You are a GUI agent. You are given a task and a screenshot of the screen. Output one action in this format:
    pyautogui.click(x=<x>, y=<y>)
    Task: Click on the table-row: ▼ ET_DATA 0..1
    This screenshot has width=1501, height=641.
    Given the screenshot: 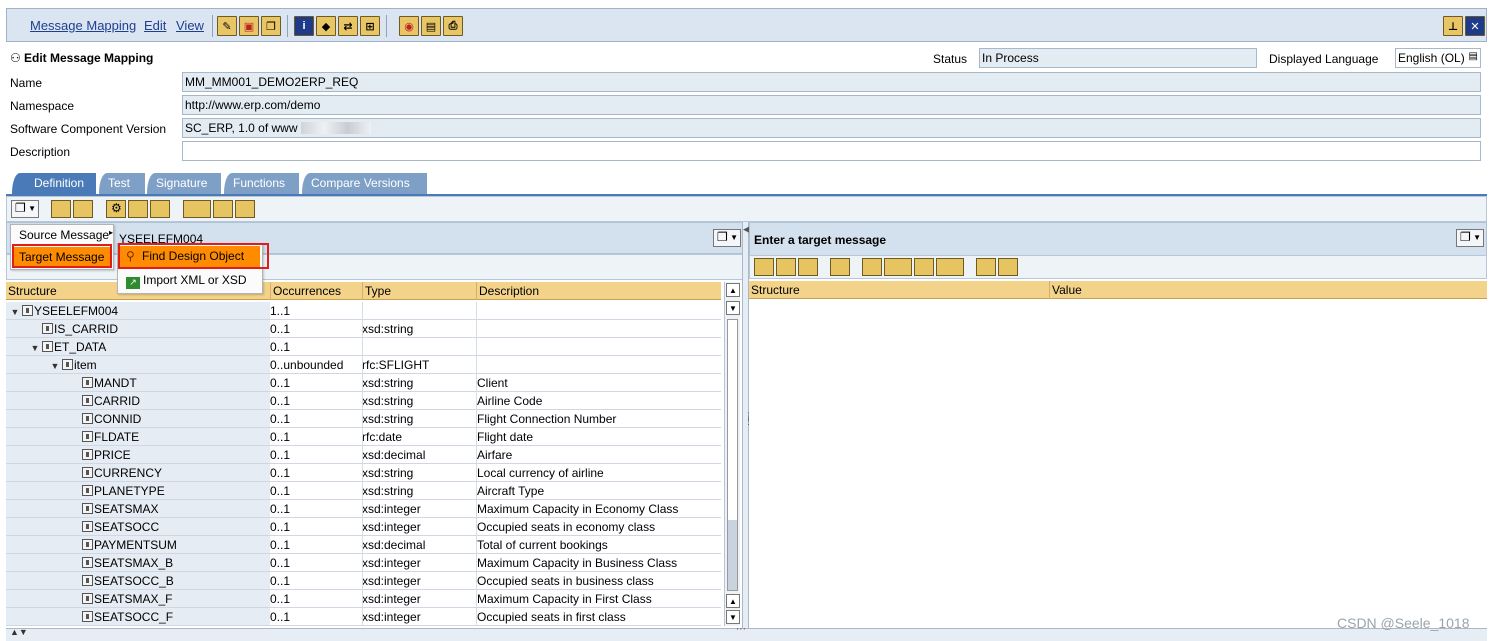 What is the action you would take?
    pyautogui.click(x=363, y=347)
    